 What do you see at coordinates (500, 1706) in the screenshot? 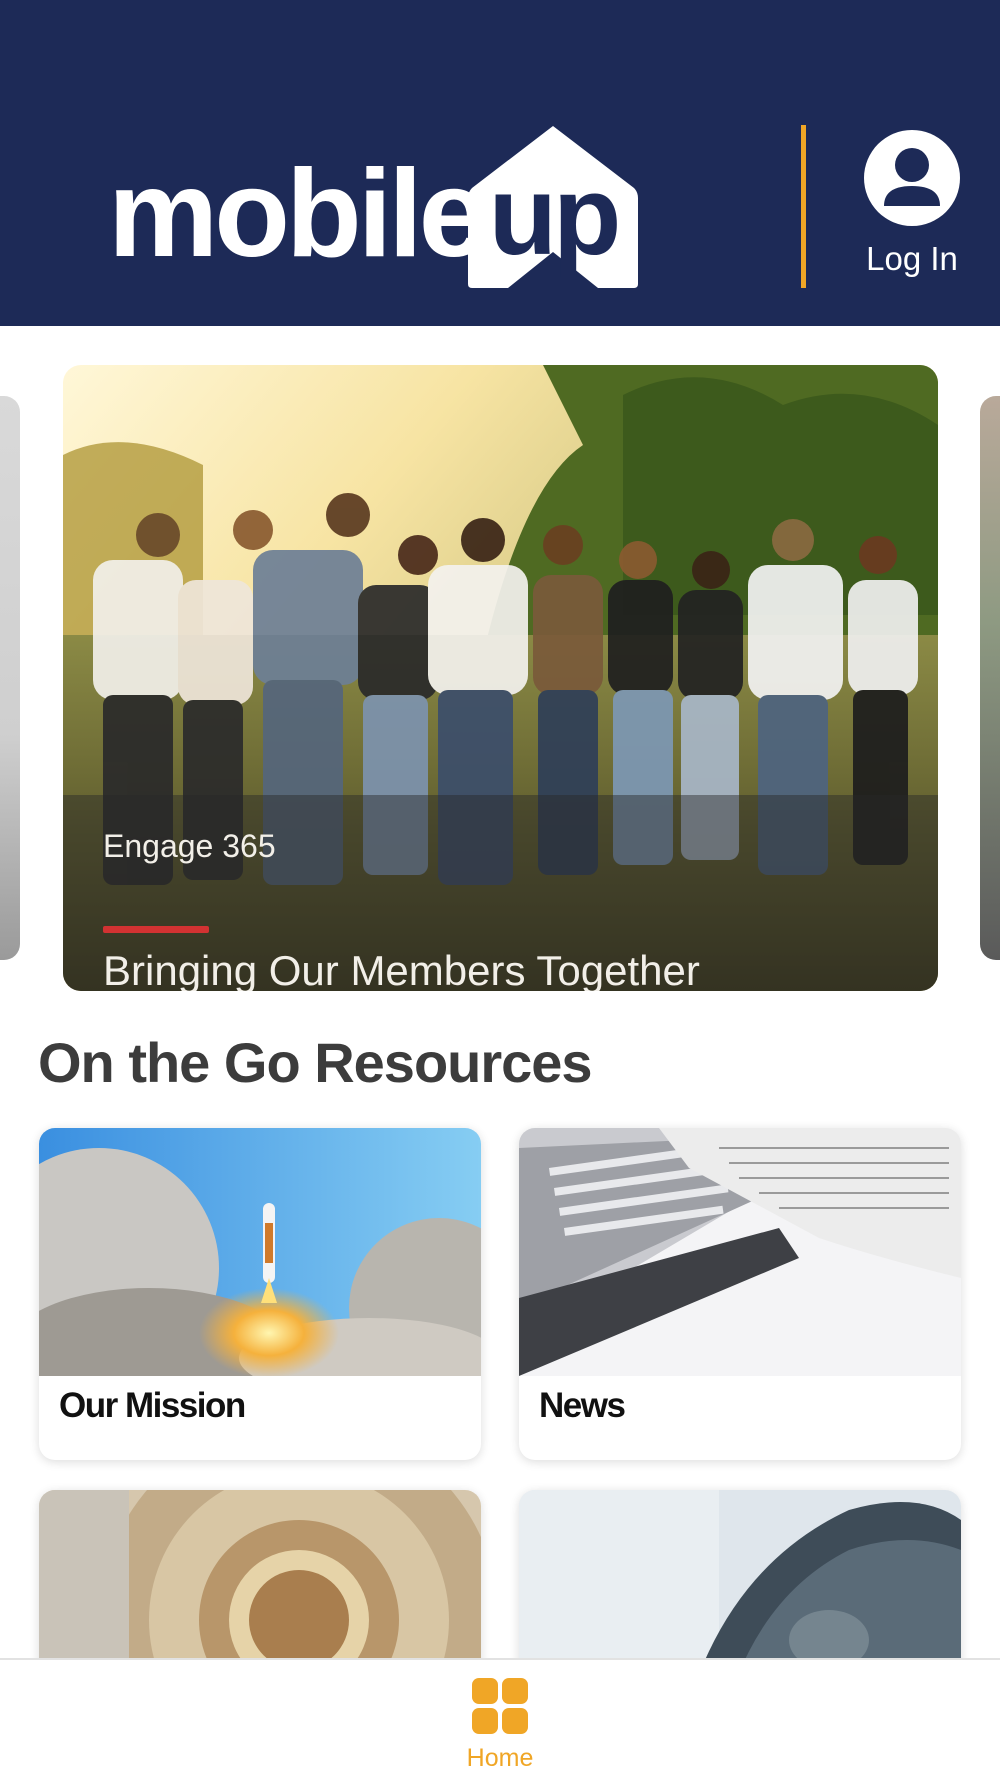
I see `grid-home-icon` at bounding box center [500, 1706].